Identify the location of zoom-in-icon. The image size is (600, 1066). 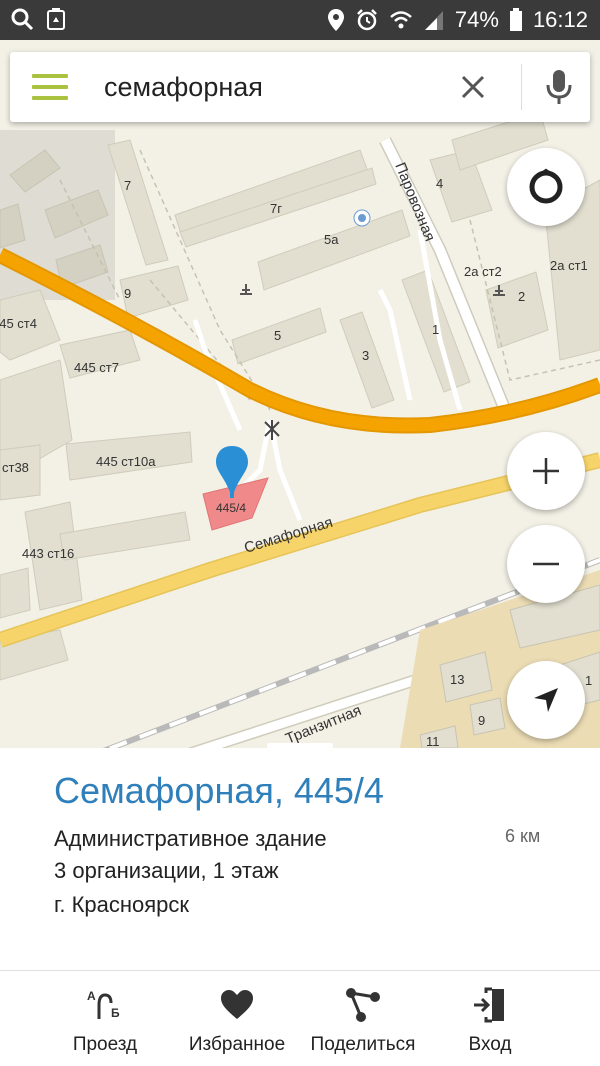
(546, 471).